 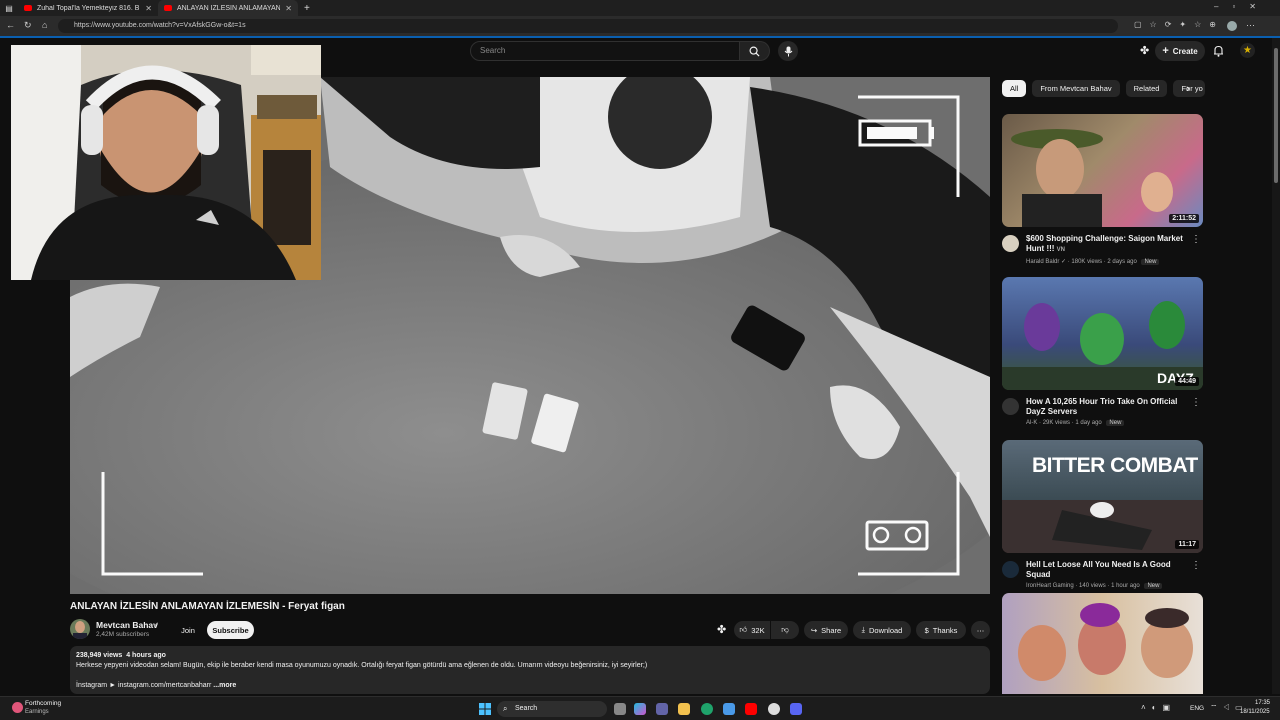 What do you see at coordinates (1197, 708) in the screenshot?
I see `language-indicator: ENG` at bounding box center [1197, 708].